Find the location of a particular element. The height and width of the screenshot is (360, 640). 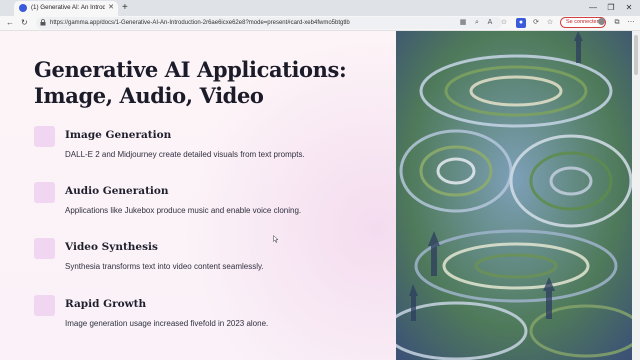

minimize-button: — is located at coordinates (593, 8).